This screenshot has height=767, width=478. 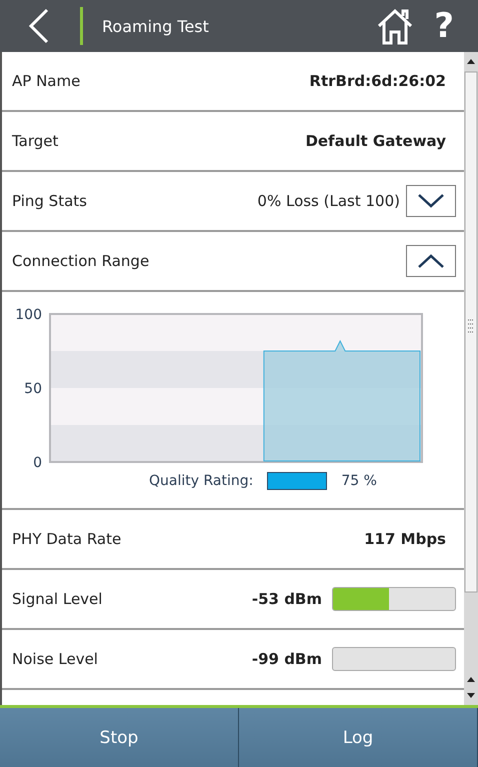 What do you see at coordinates (287, 599) in the screenshot?
I see `row-value: -53 dBm` at bounding box center [287, 599].